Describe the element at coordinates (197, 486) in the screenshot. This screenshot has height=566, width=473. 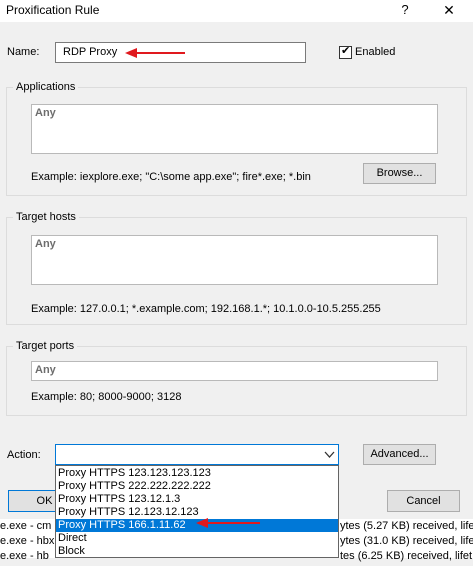
I see `action-option-1: Proxy HTTPS 222.222.222.222` at that location.